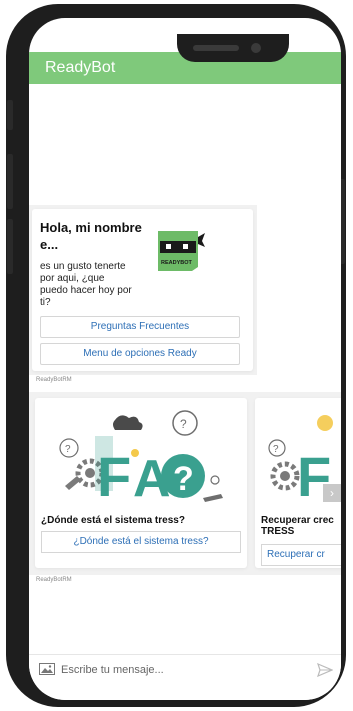 The height and width of the screenshot is (711, 353). What do you see at coordinates (47, 669) in the screenshot?
I see `image-icon` at bounding box center [47, 669].